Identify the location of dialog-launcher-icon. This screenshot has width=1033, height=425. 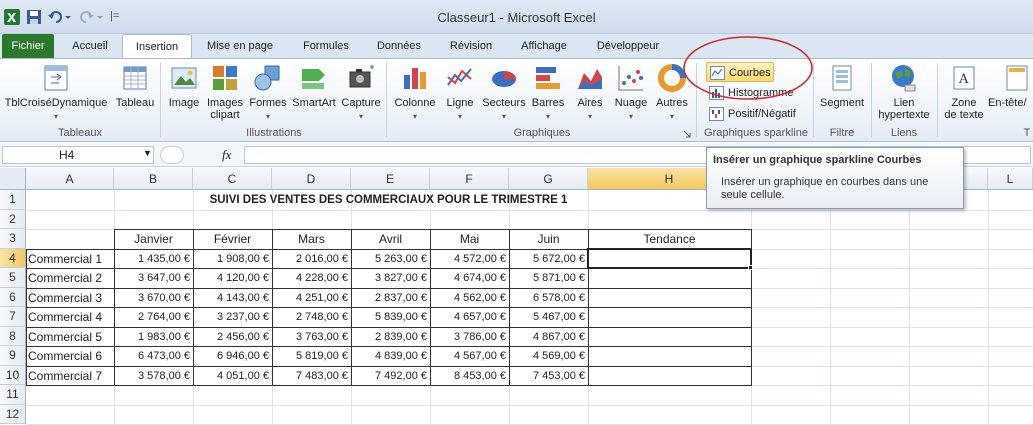
(687, 134).